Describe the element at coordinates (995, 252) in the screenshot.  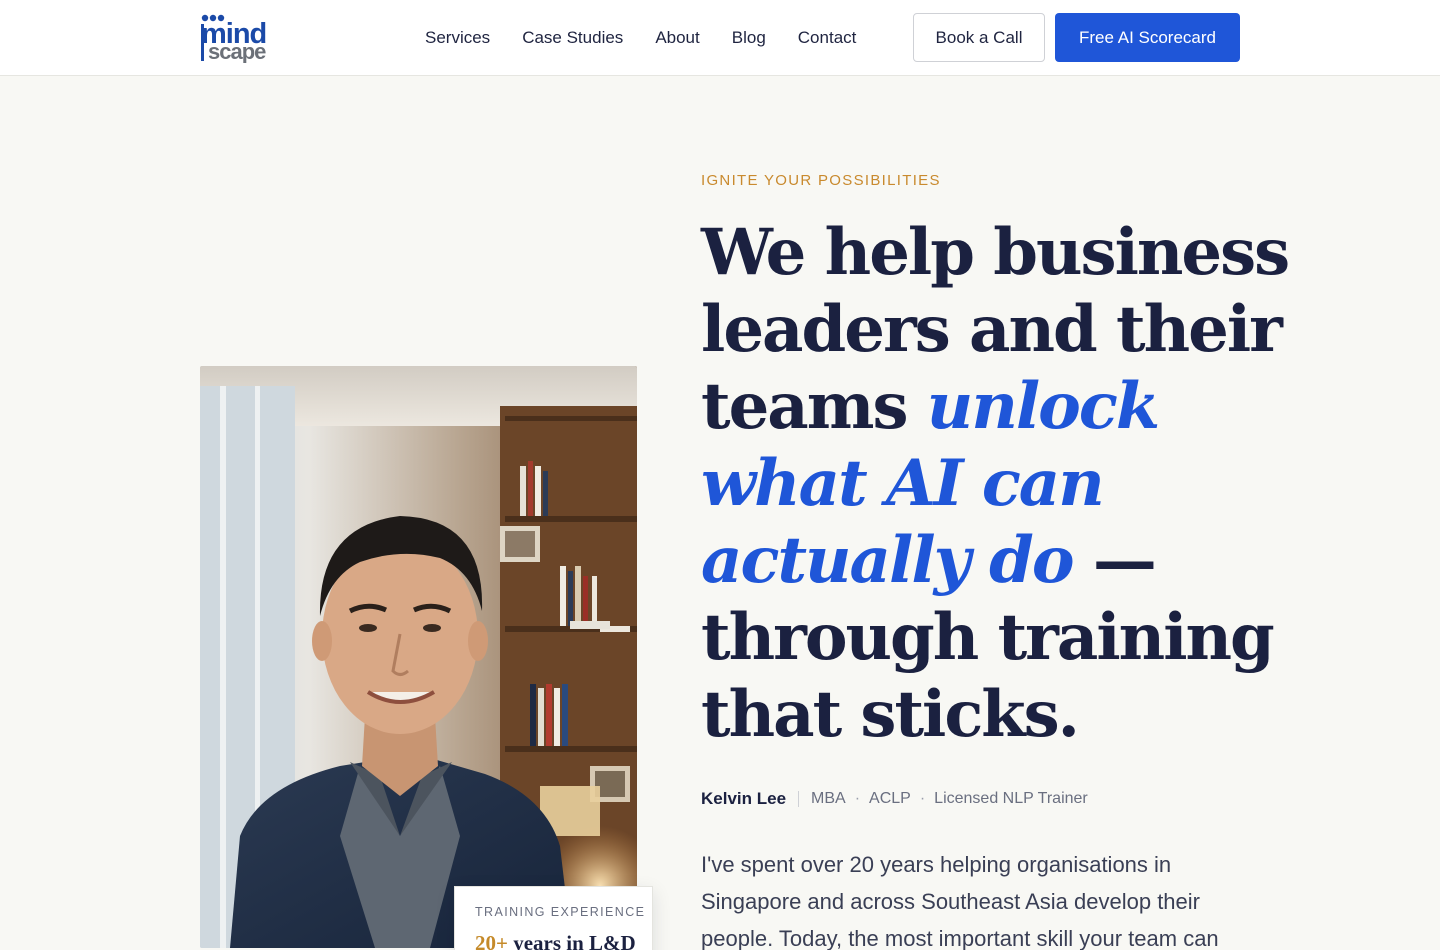
I see `headline-line-1: We help business` at that location.